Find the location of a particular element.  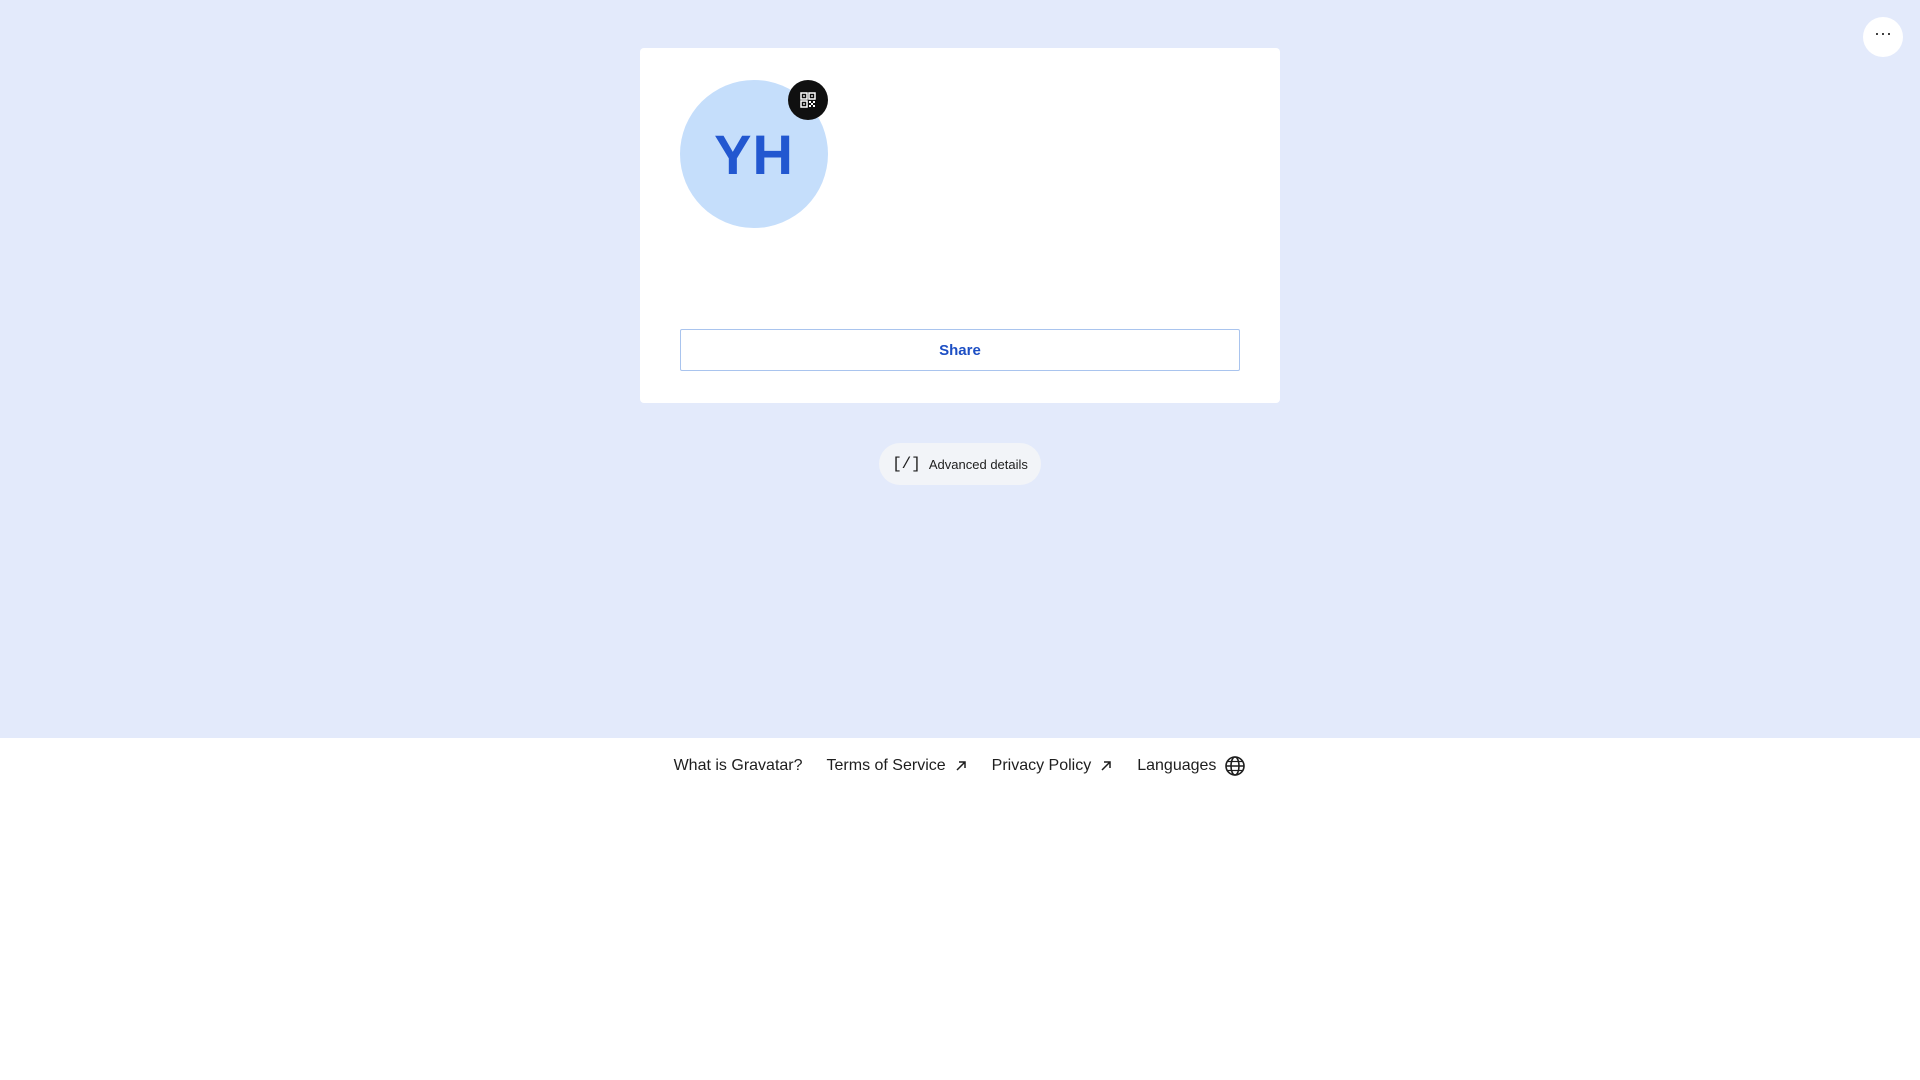

more-options-button: ··· is located at coordinates (1883, 37).